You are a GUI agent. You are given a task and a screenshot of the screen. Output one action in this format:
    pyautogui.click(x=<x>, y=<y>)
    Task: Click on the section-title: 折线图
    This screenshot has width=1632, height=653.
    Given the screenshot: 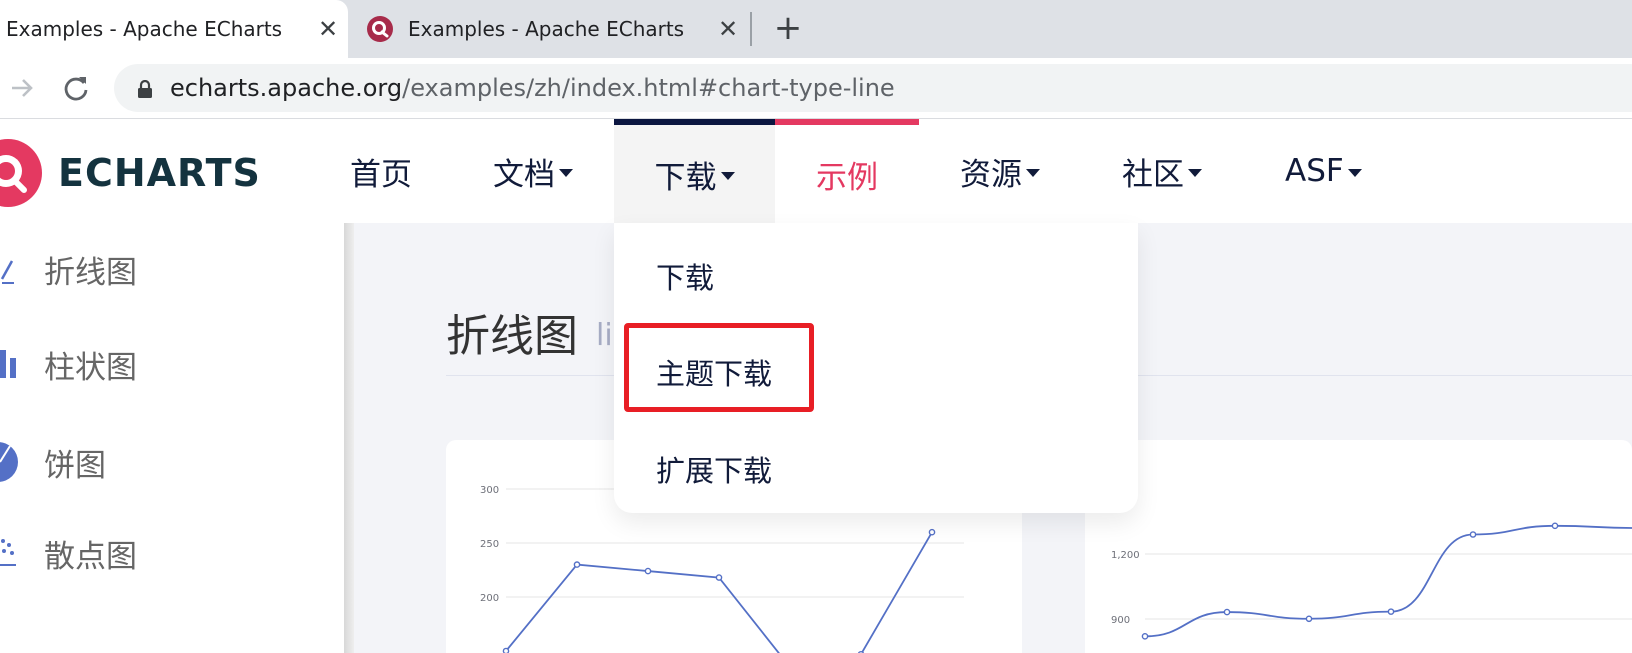 What is the action you would take?
    pyautogui.click(x=512, y=336)
    